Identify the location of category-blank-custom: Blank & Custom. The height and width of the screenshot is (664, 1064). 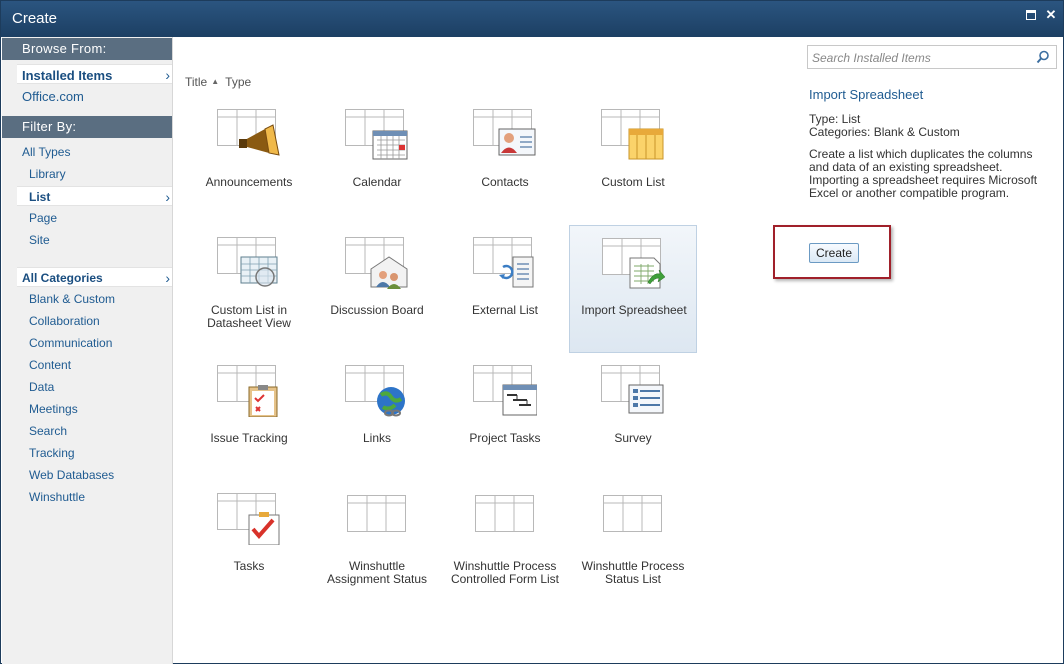
(94, 299).